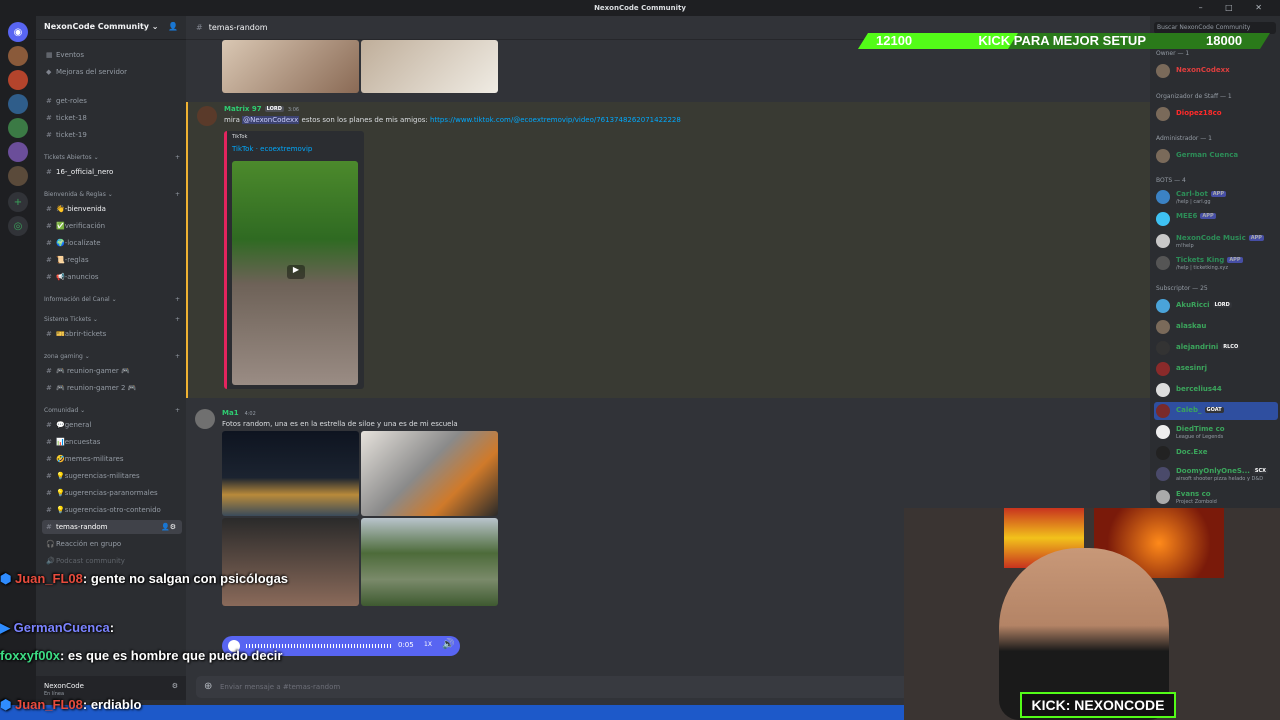  Describe the element at coordinates (1189, 410) in the screenshot. I see `member-name: Caleb_` at that location.